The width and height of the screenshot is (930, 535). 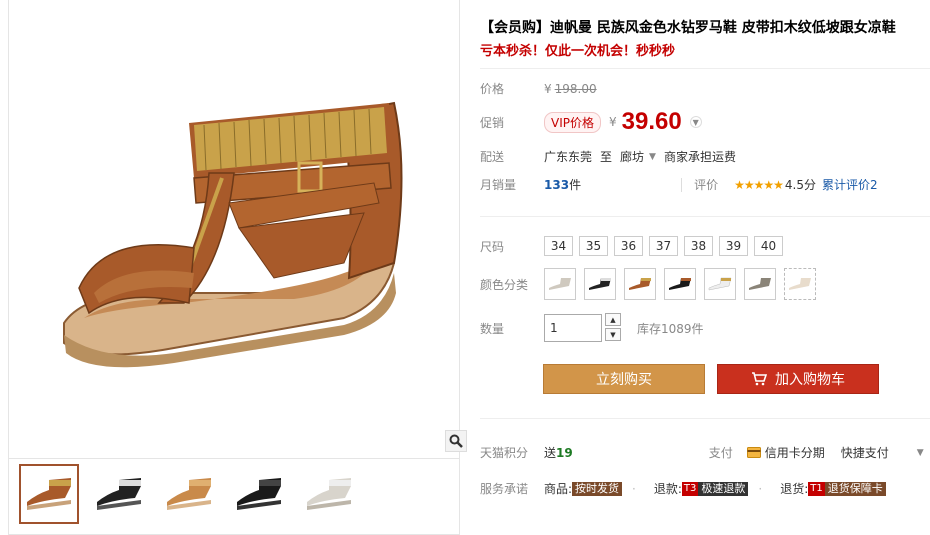 I want to click on decrement-icon: ▼, so click(x=613, y=334).